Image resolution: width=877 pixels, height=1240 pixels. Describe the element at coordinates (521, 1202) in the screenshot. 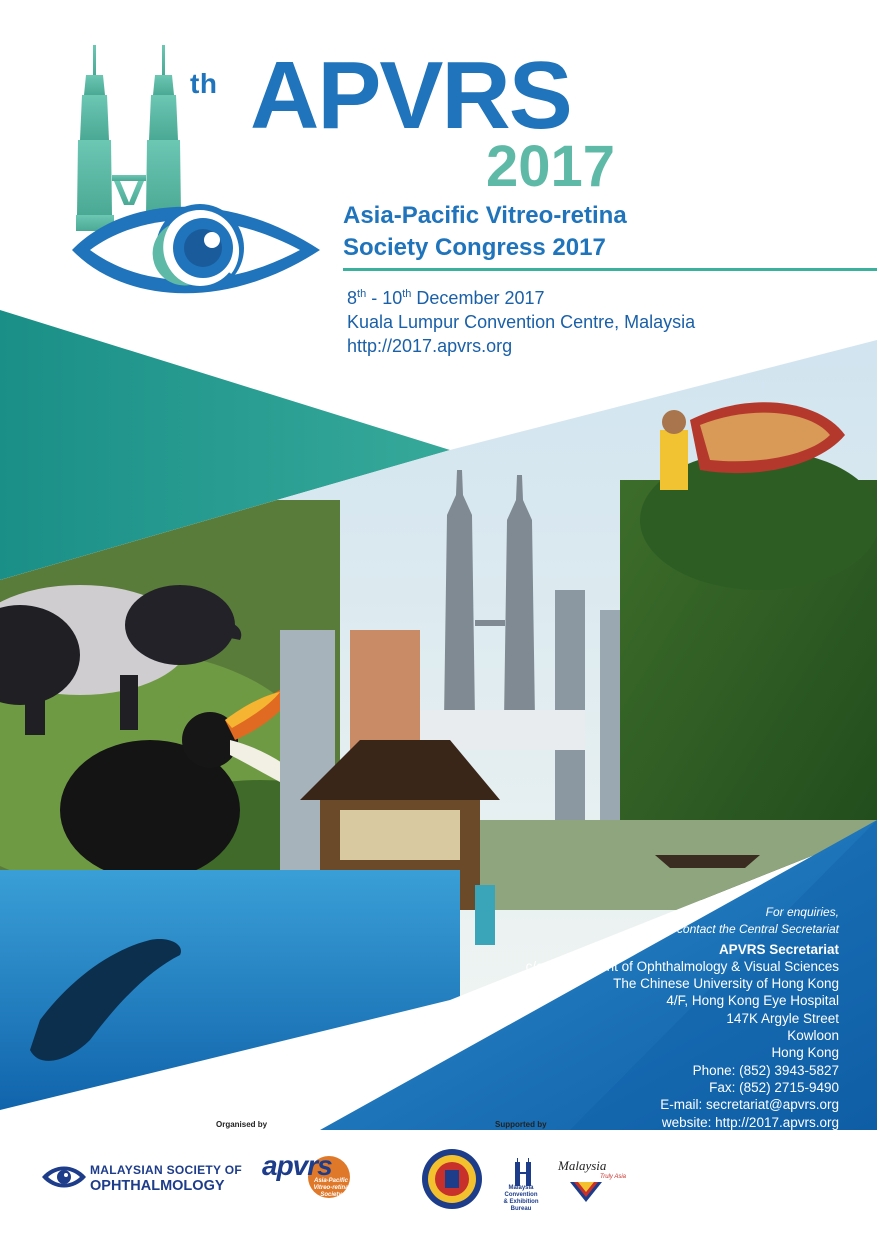

I see `myceb-line3: & Exhibition` at that location.